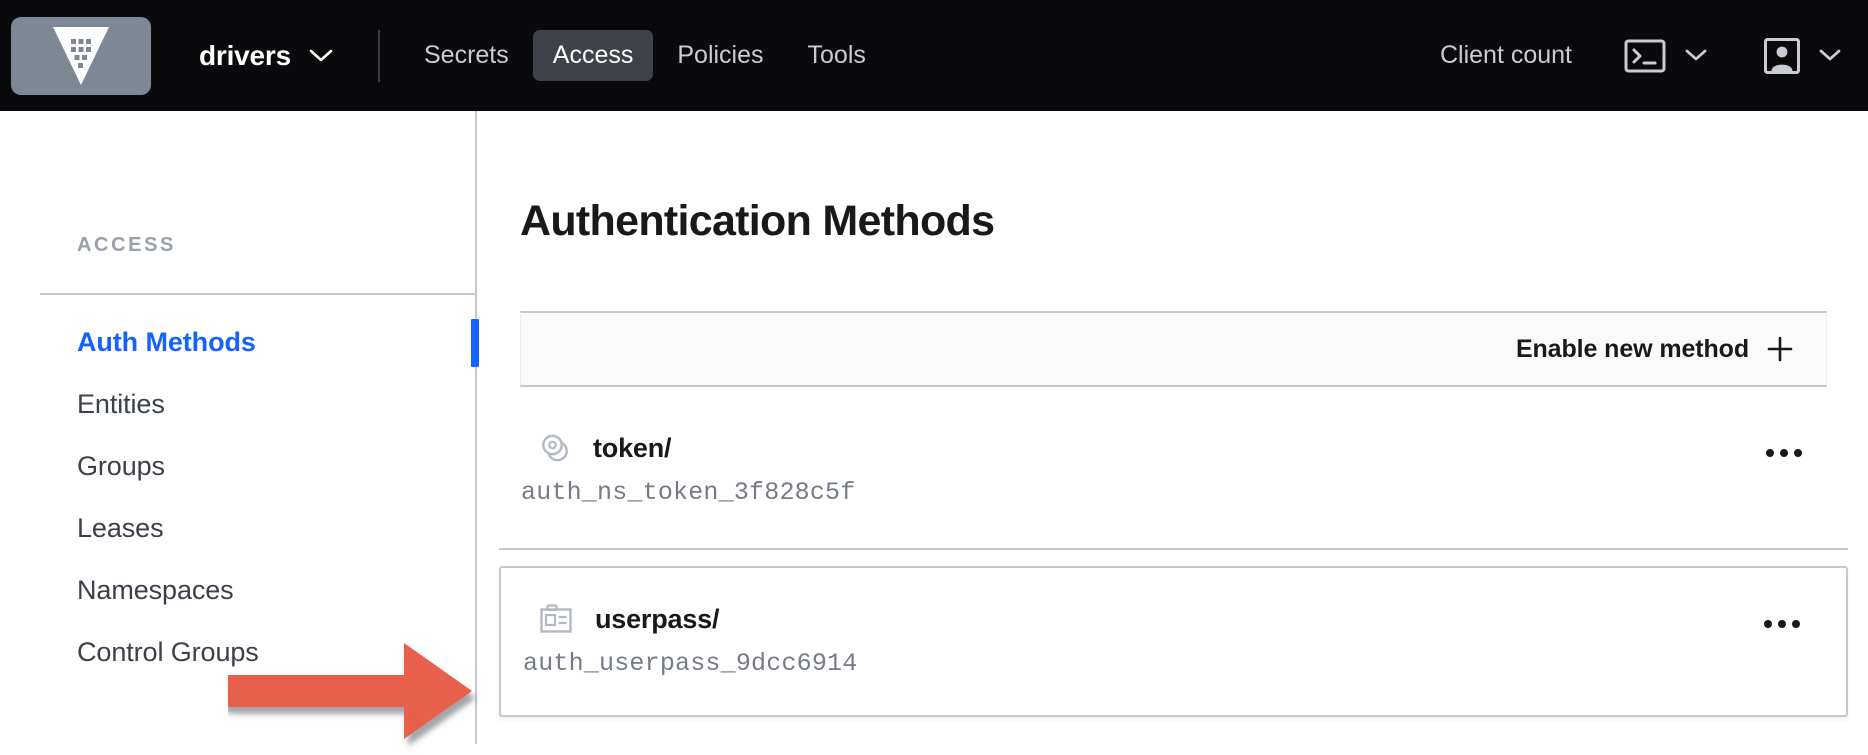 Image resolution: width=1868 pixels, height=755 pixels. I want to click on tab-access: Access, so click(593, 55).